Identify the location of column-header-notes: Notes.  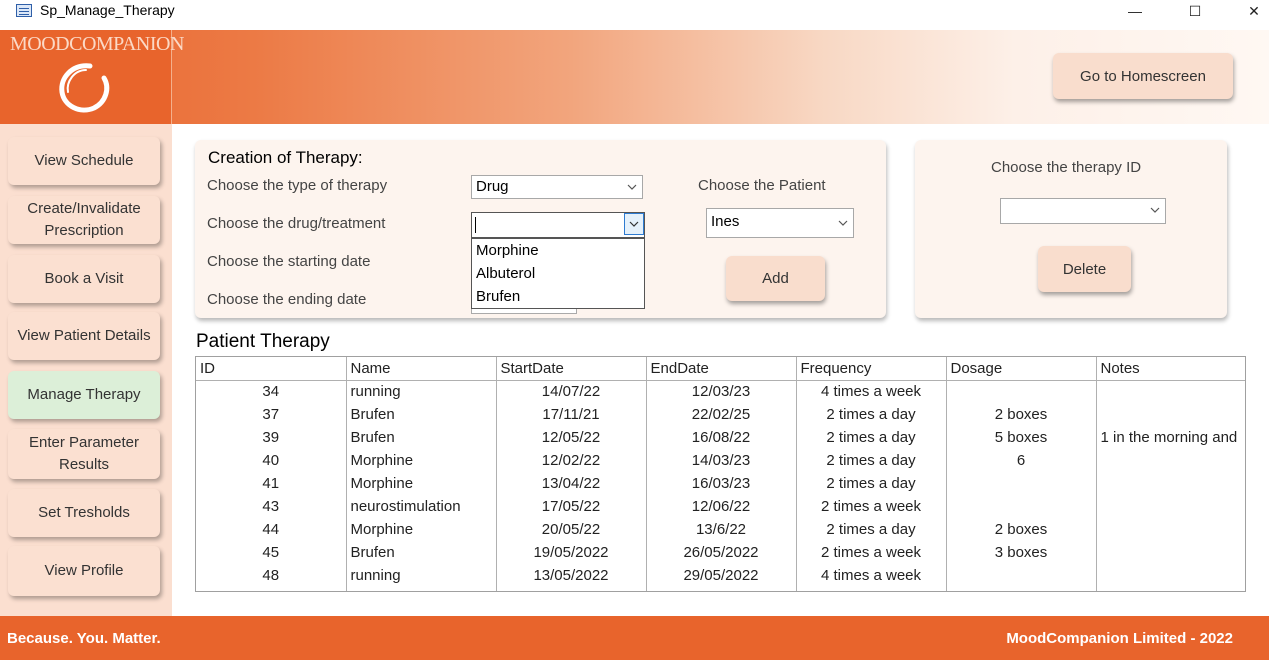
(1170, 369).